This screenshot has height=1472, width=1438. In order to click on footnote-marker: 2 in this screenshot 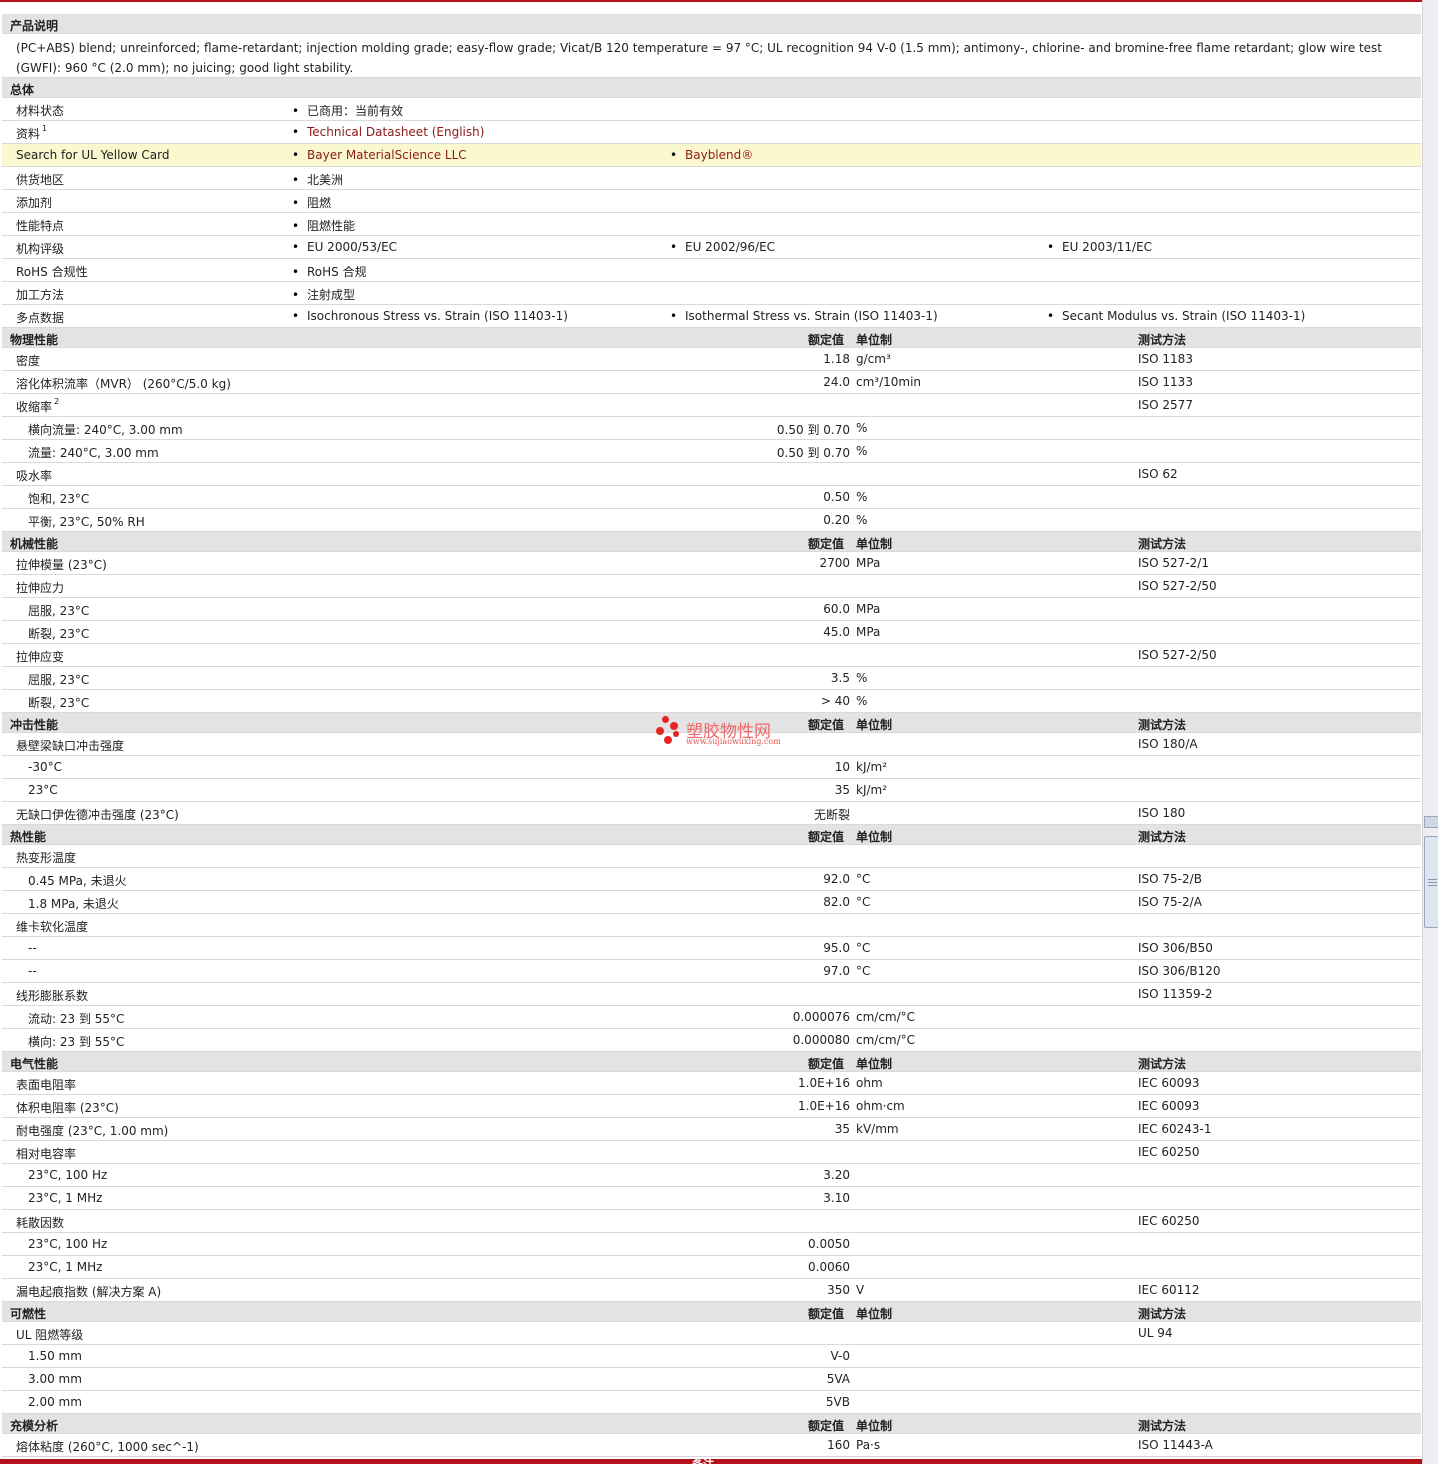, I will do `click(57, 401)`.